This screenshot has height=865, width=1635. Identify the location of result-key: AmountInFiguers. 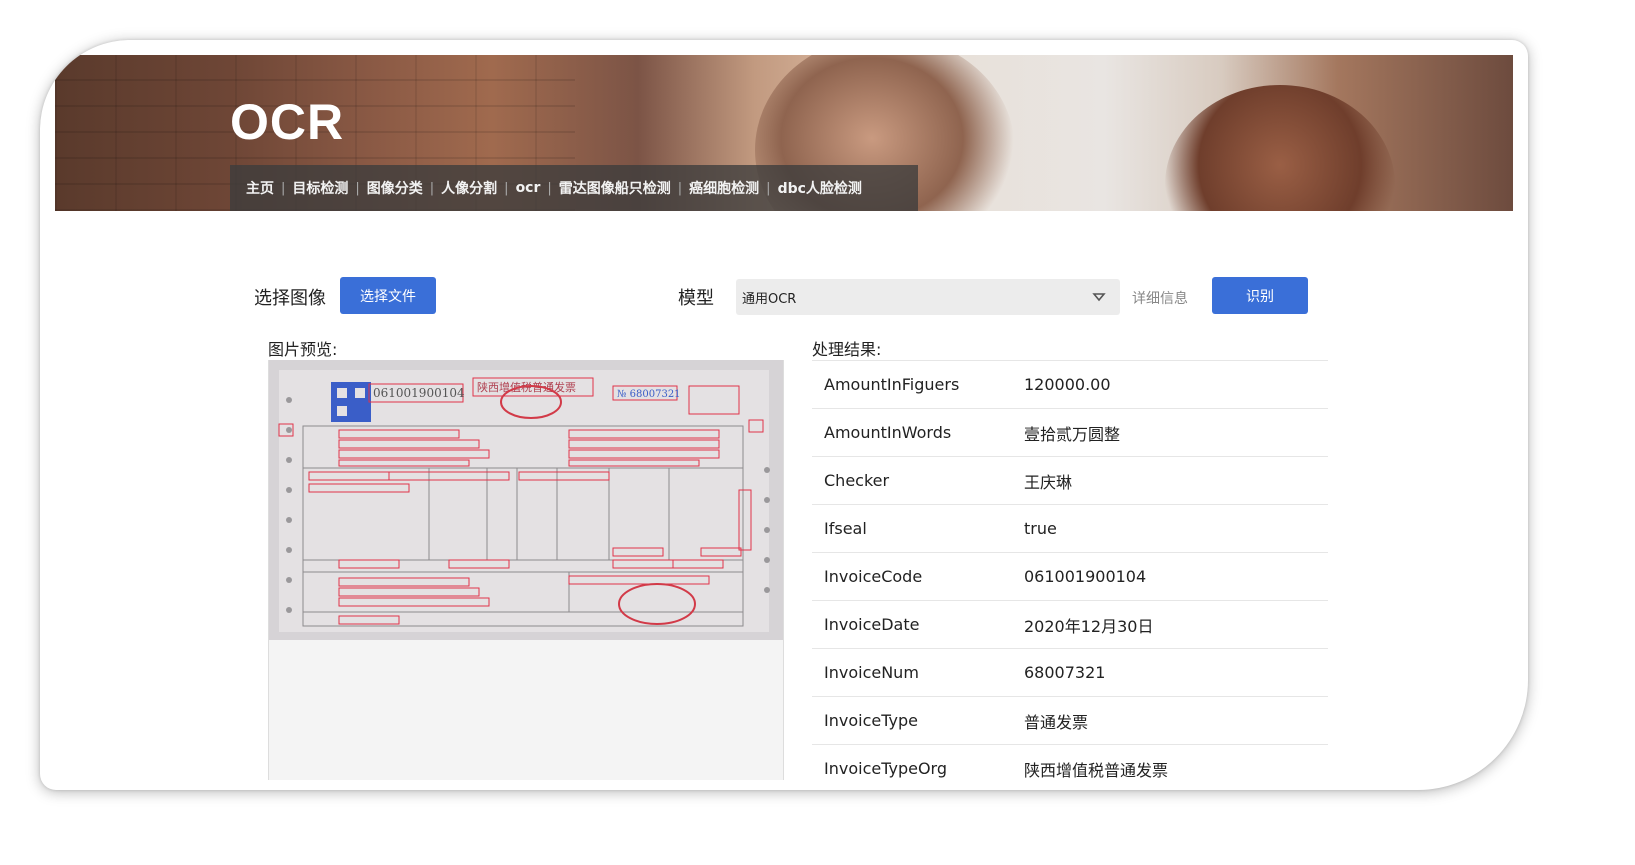
(892, 384).